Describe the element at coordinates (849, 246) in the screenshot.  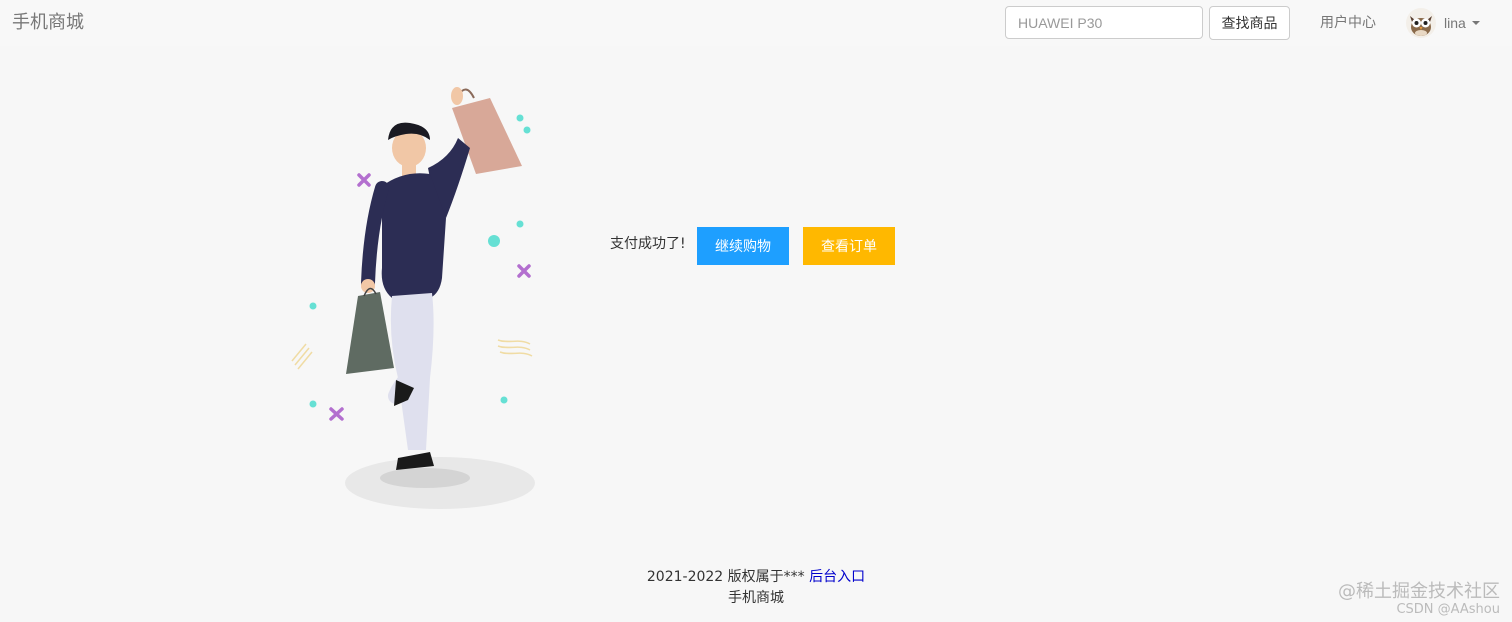
I see `view-orders-button: 查看订单` at that location.